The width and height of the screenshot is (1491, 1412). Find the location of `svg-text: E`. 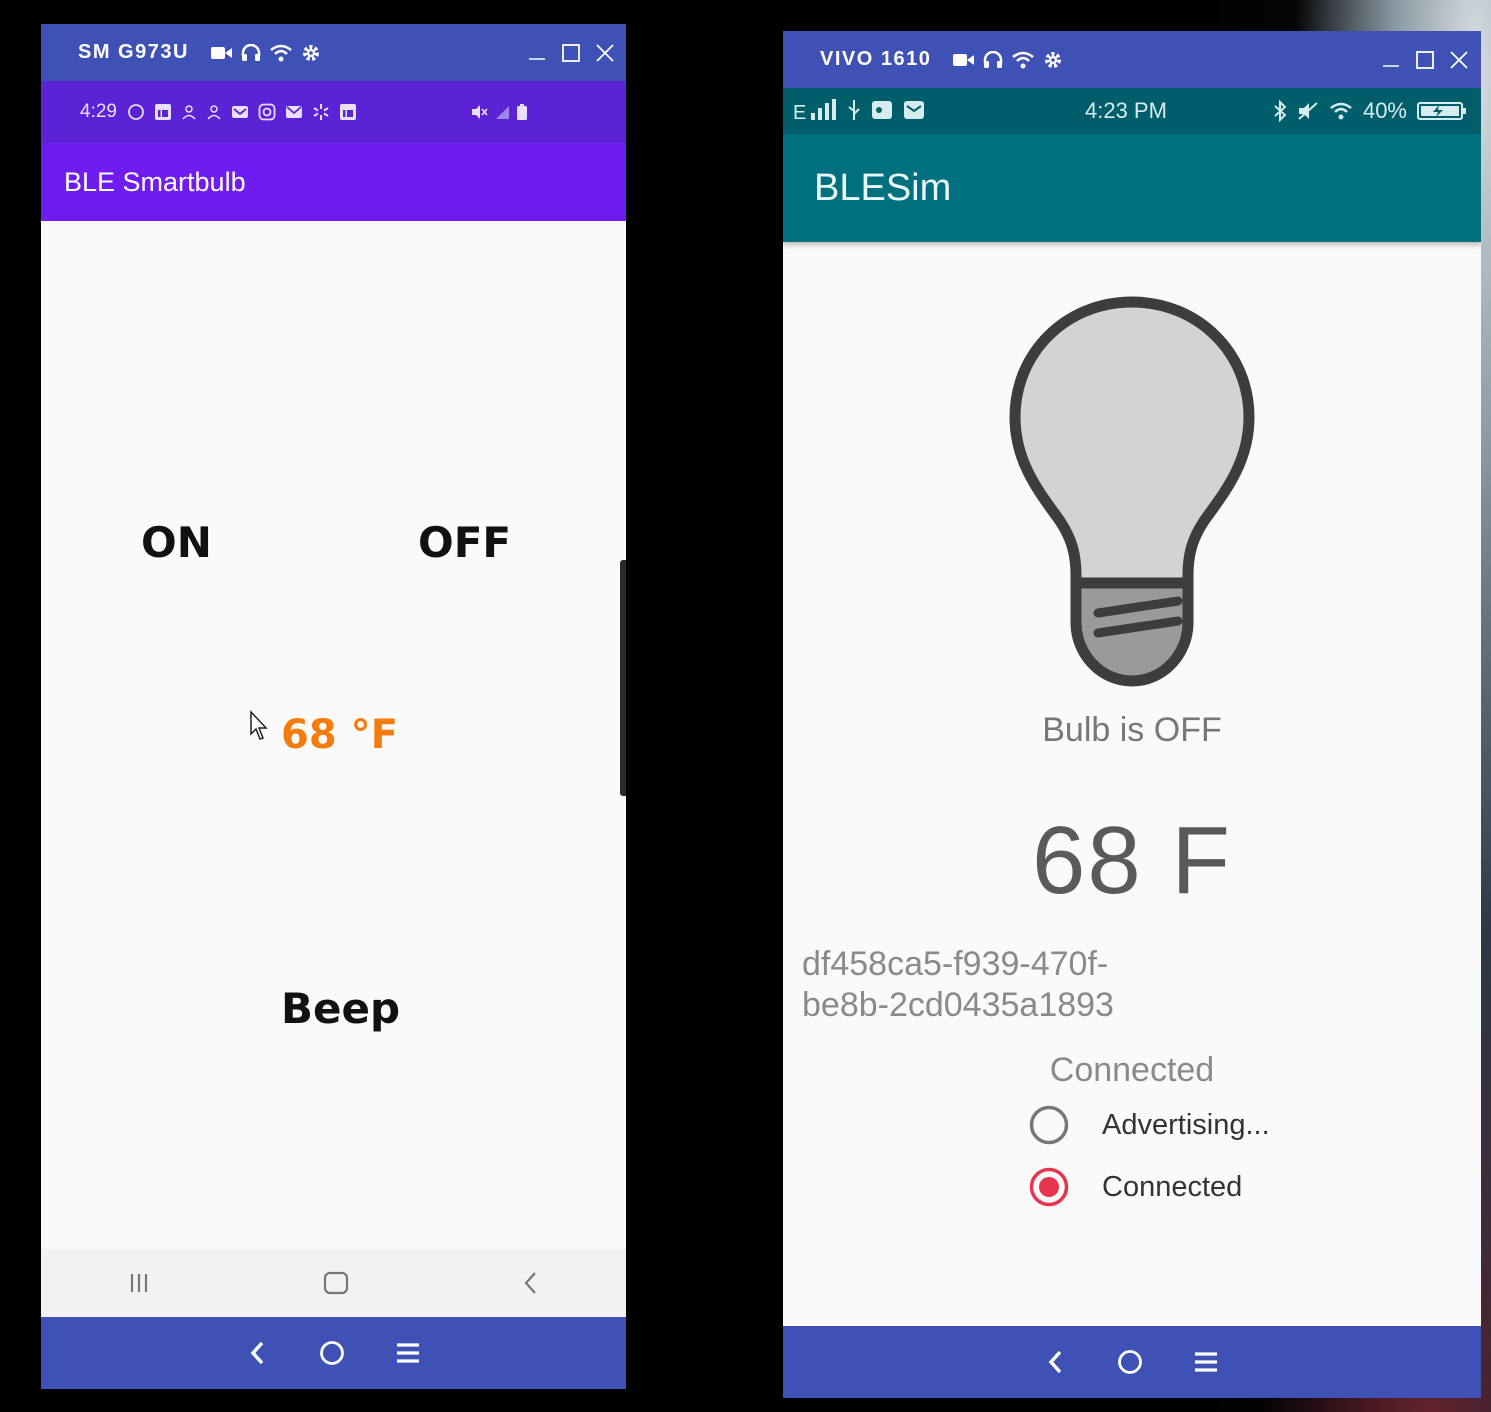

svg-text: E is located at coordinates (799, 111).